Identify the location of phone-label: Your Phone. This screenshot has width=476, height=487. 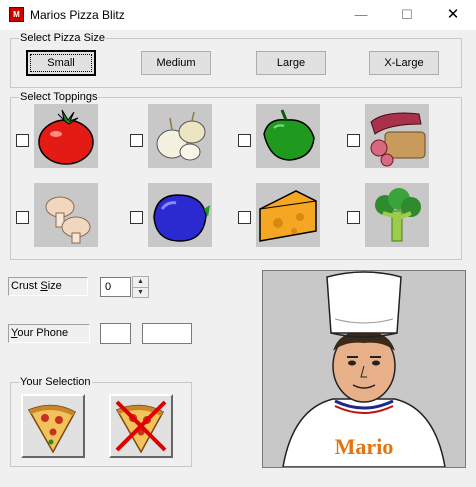
(49, 333).